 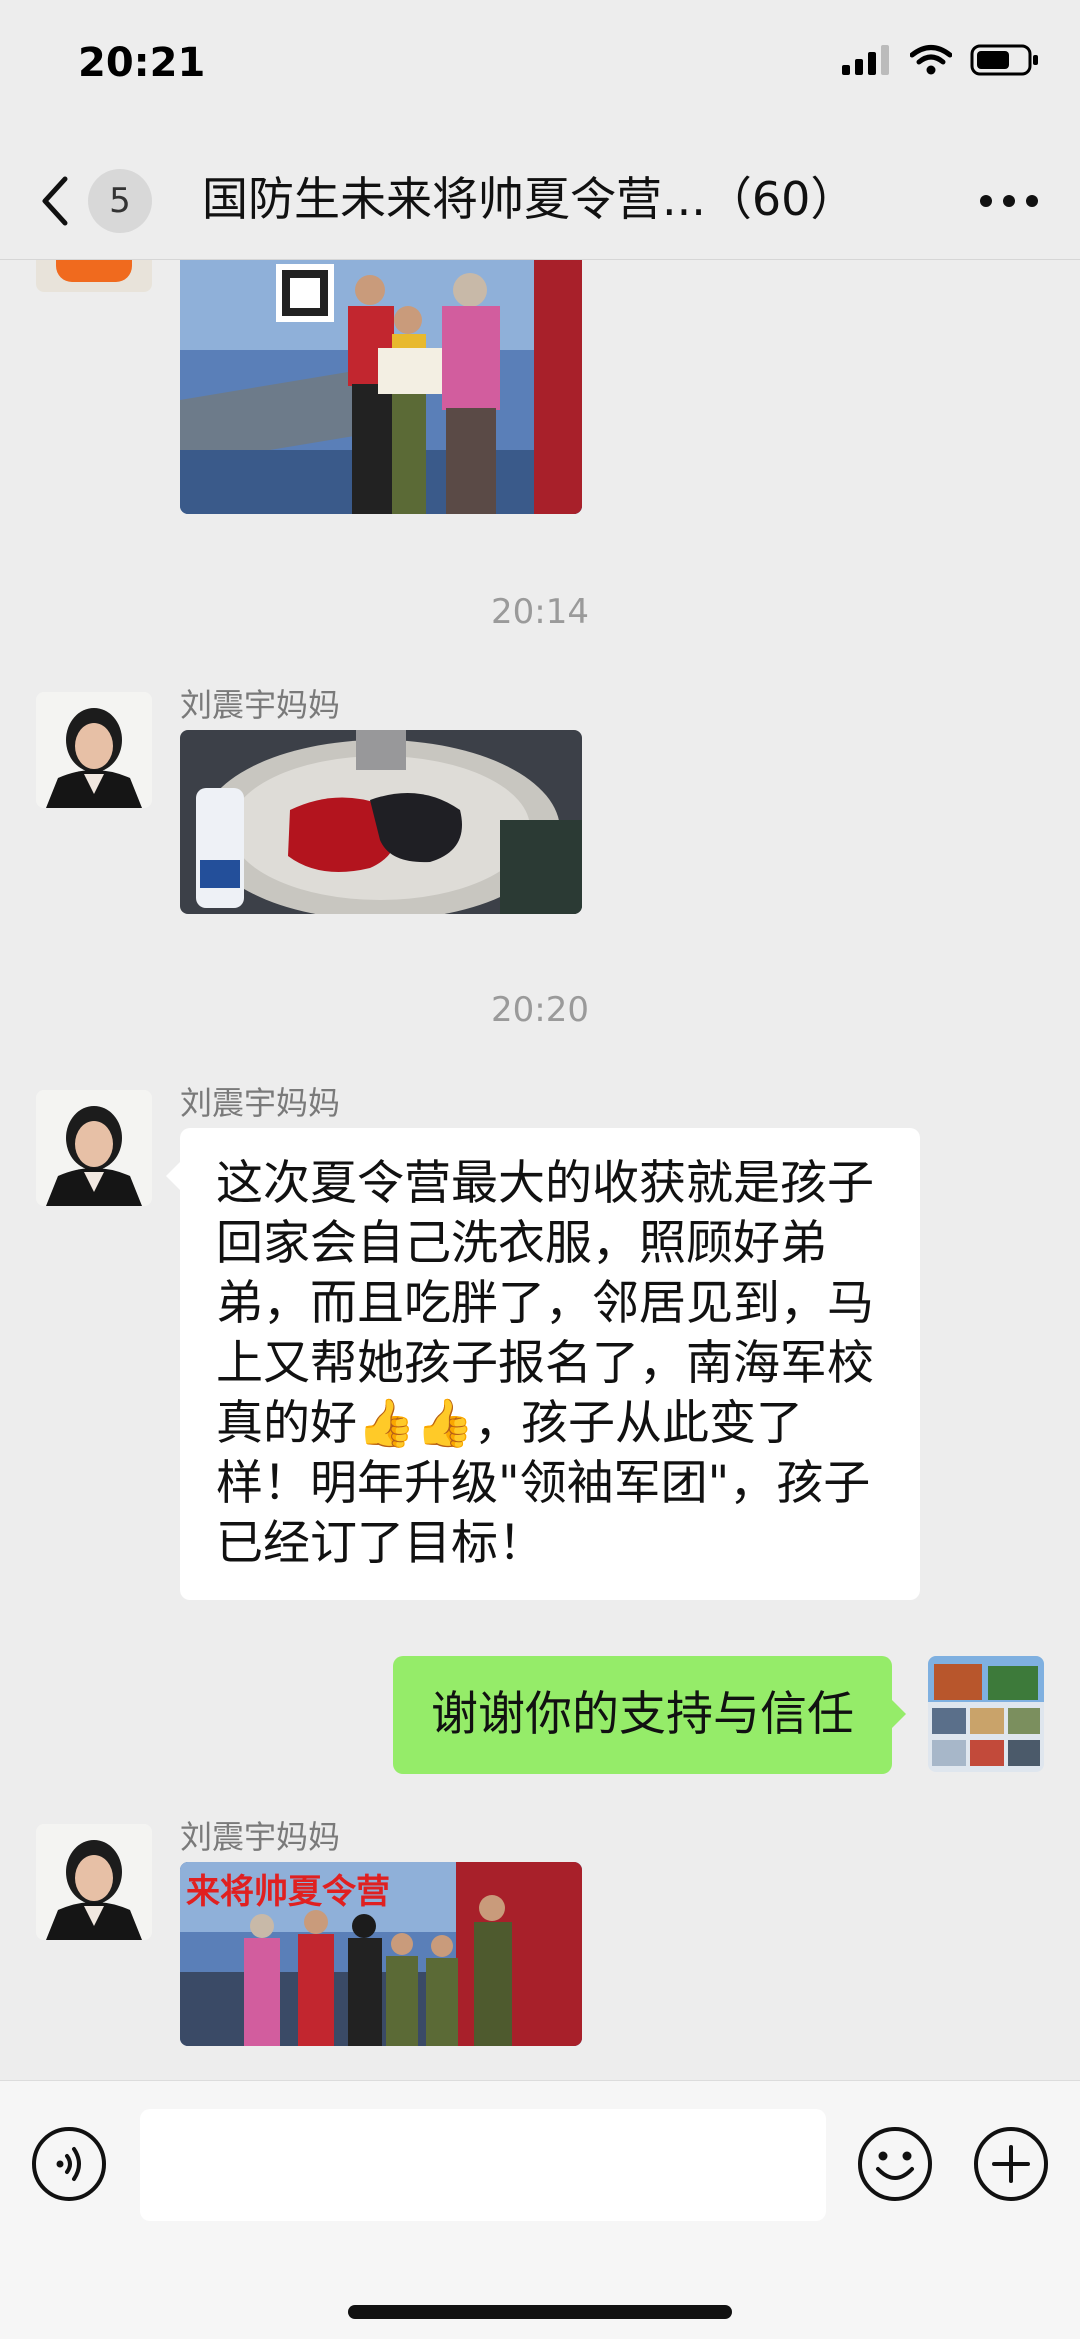 What do you see at coordinates (540, 1010) in the screenshot?
I see `timestamp: 20:20` at bounding box center [540, 1010].